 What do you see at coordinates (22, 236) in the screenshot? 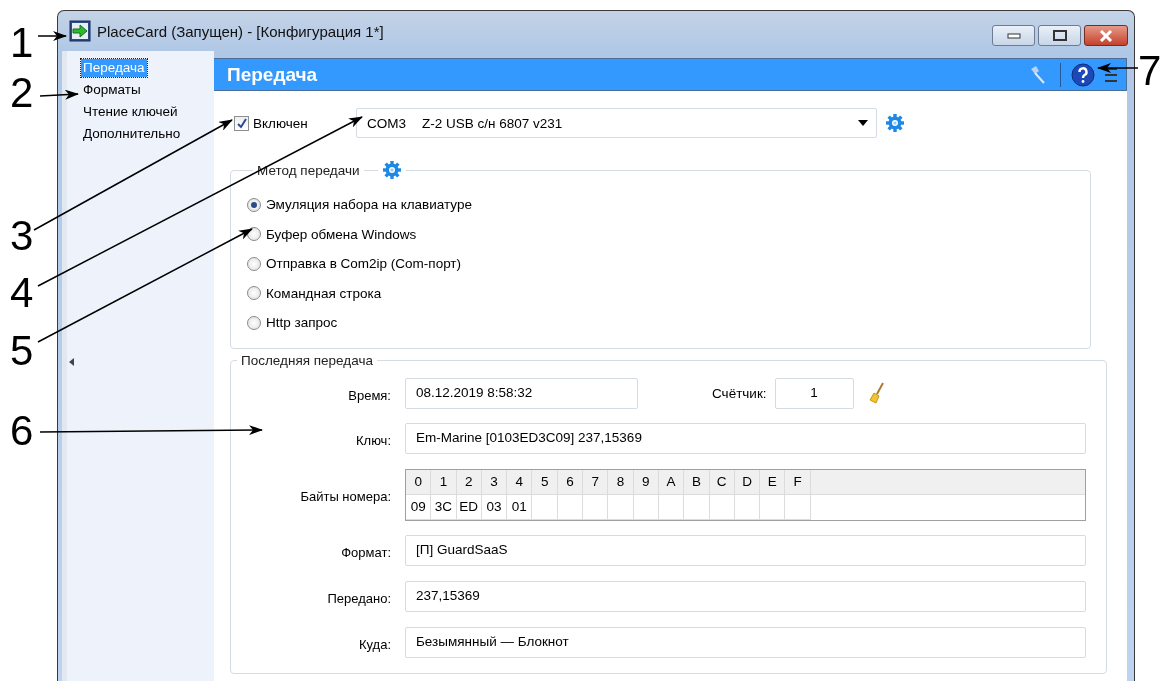
I see `callout-number: 3` at bounding box center [22, 236].